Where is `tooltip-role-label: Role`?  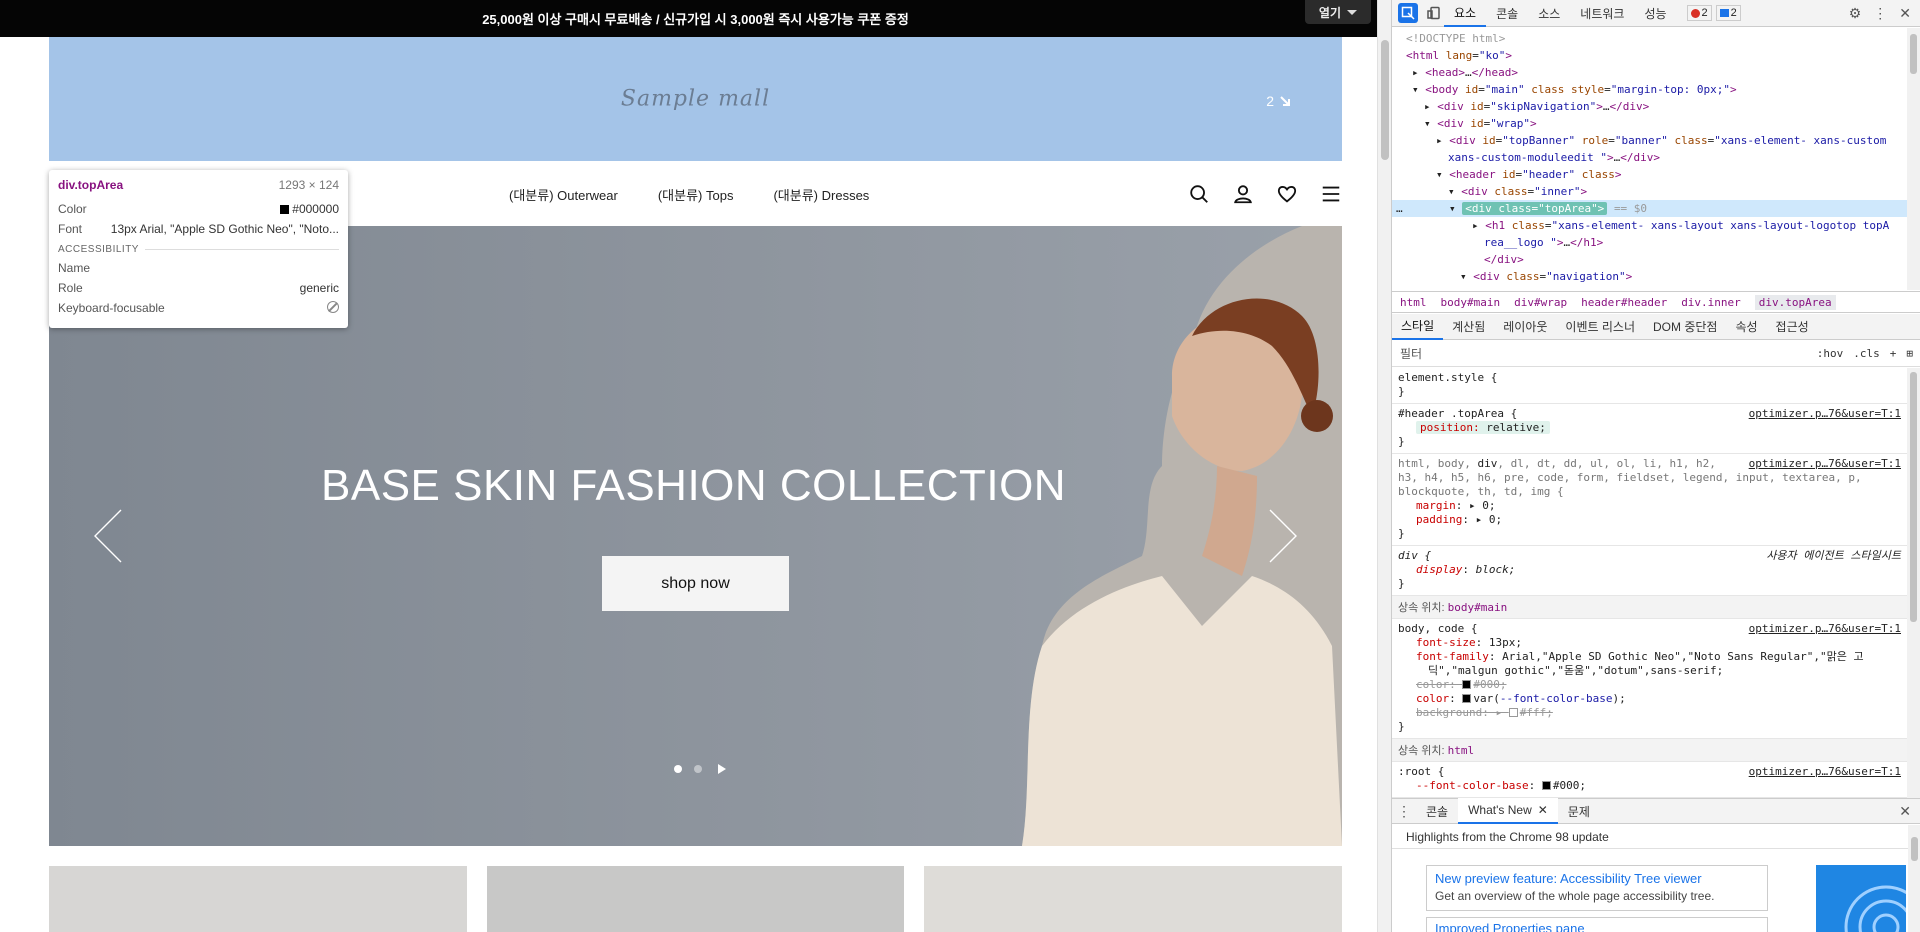 tooltip-role-label: Role is located at coordinates (70, 288).